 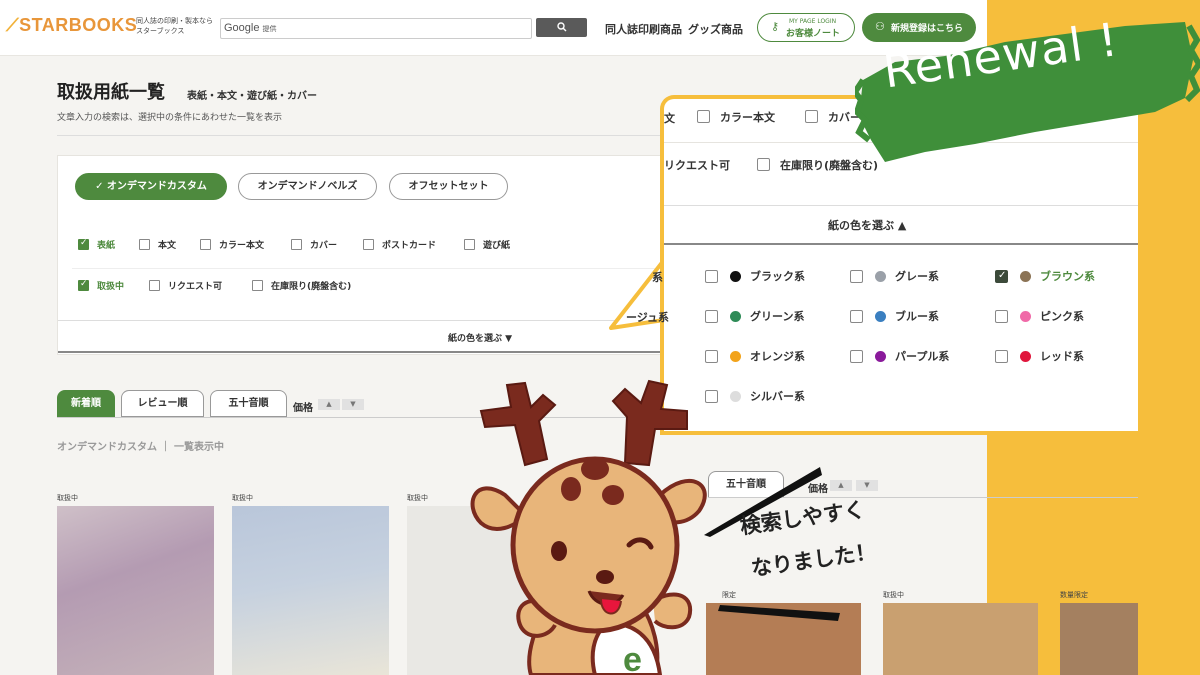 I want to click on product-pill-ondemand-novels: オンデマンドノベルズ, so click(x=307, y=186).